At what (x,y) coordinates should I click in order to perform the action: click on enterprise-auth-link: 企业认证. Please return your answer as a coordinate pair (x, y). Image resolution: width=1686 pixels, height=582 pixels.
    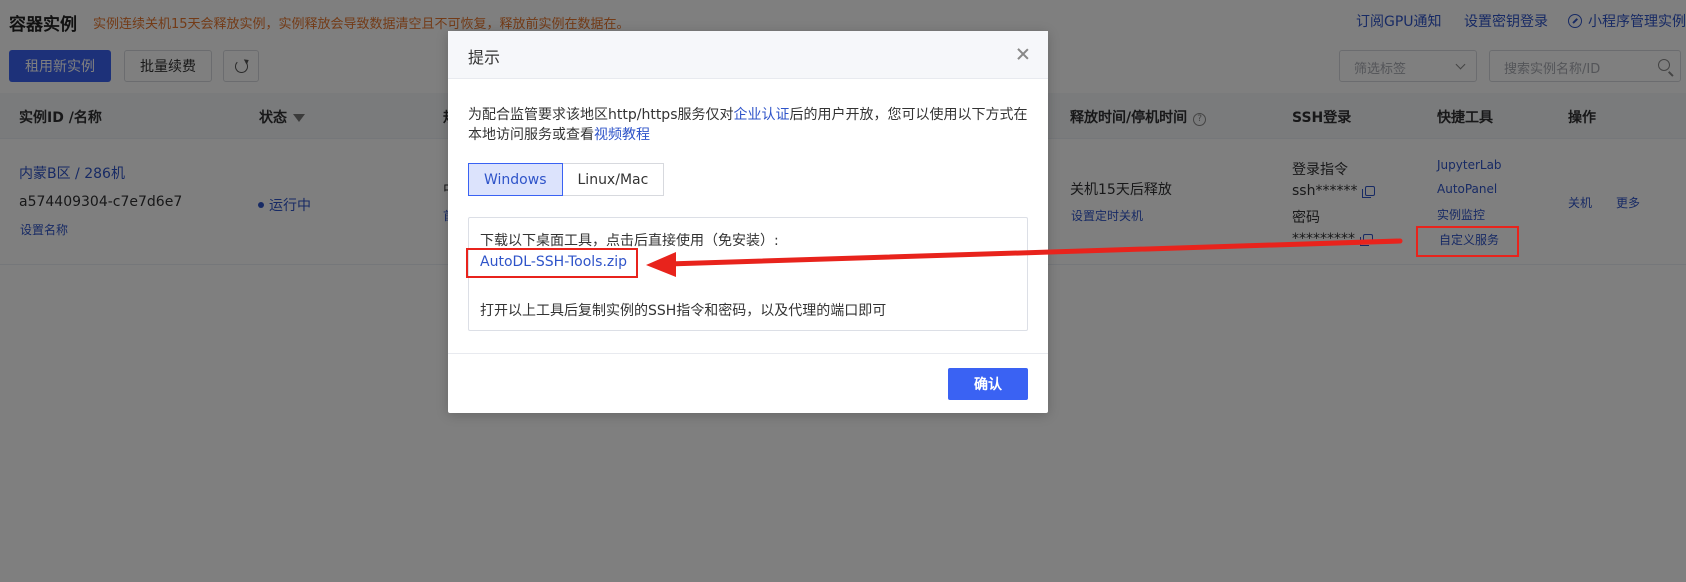
    Looking at the image, I should click on (762, 115).